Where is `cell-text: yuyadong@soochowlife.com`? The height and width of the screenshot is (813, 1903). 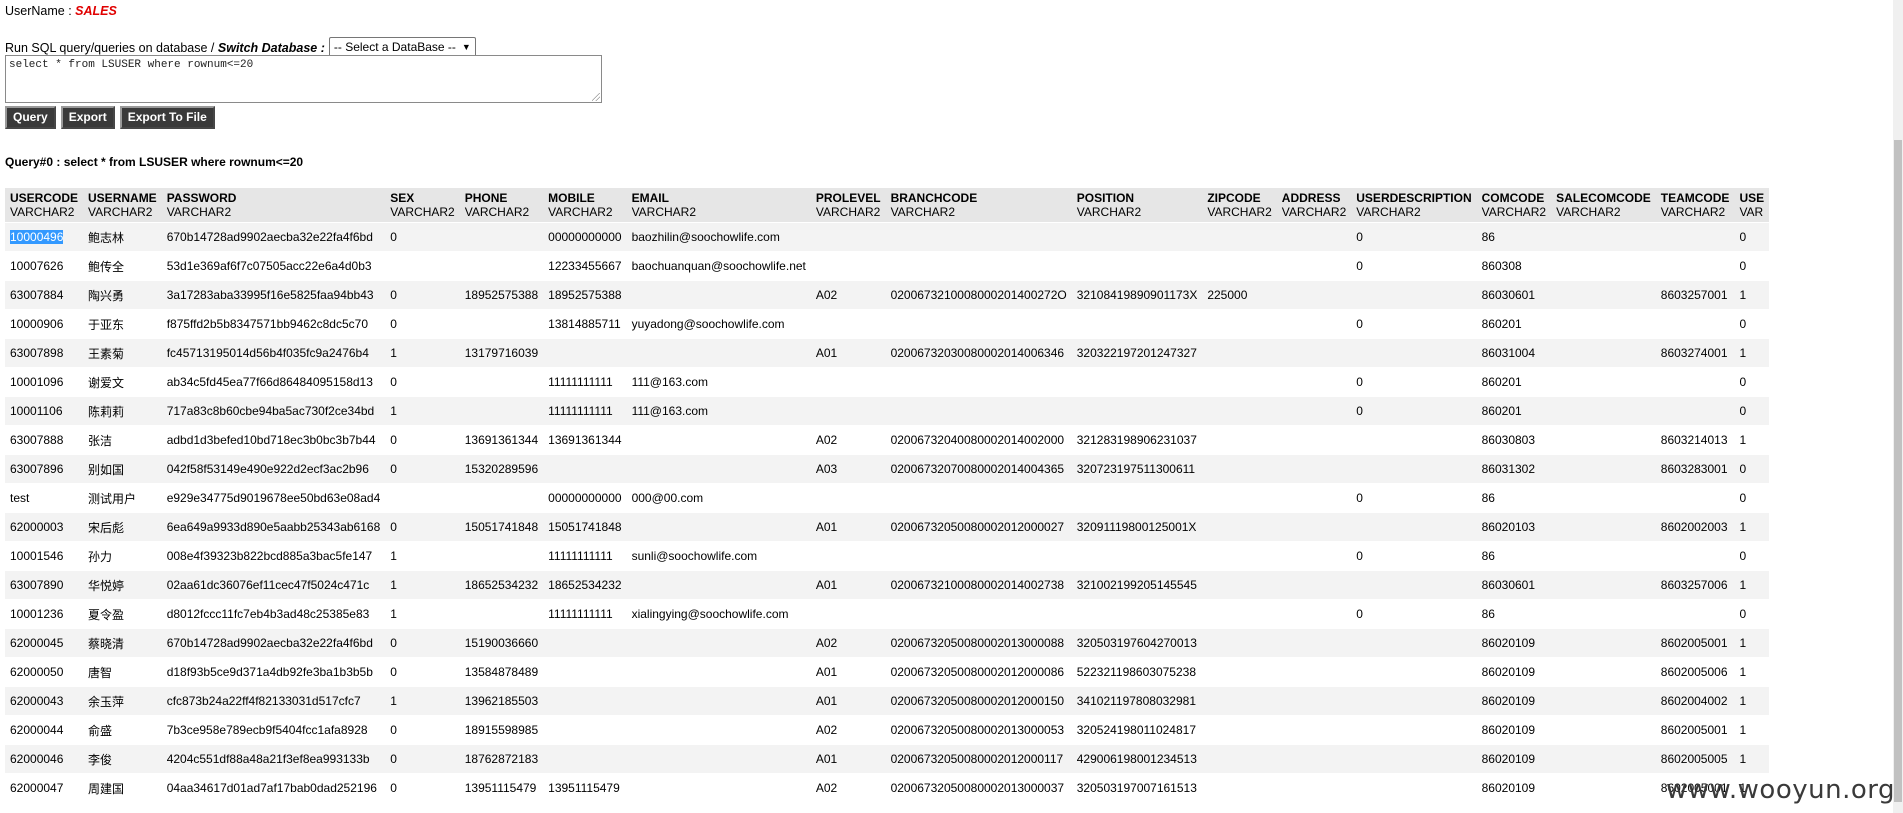 cell-text: yuyadong@soochowlife.com is located at coordinates (708, 324).